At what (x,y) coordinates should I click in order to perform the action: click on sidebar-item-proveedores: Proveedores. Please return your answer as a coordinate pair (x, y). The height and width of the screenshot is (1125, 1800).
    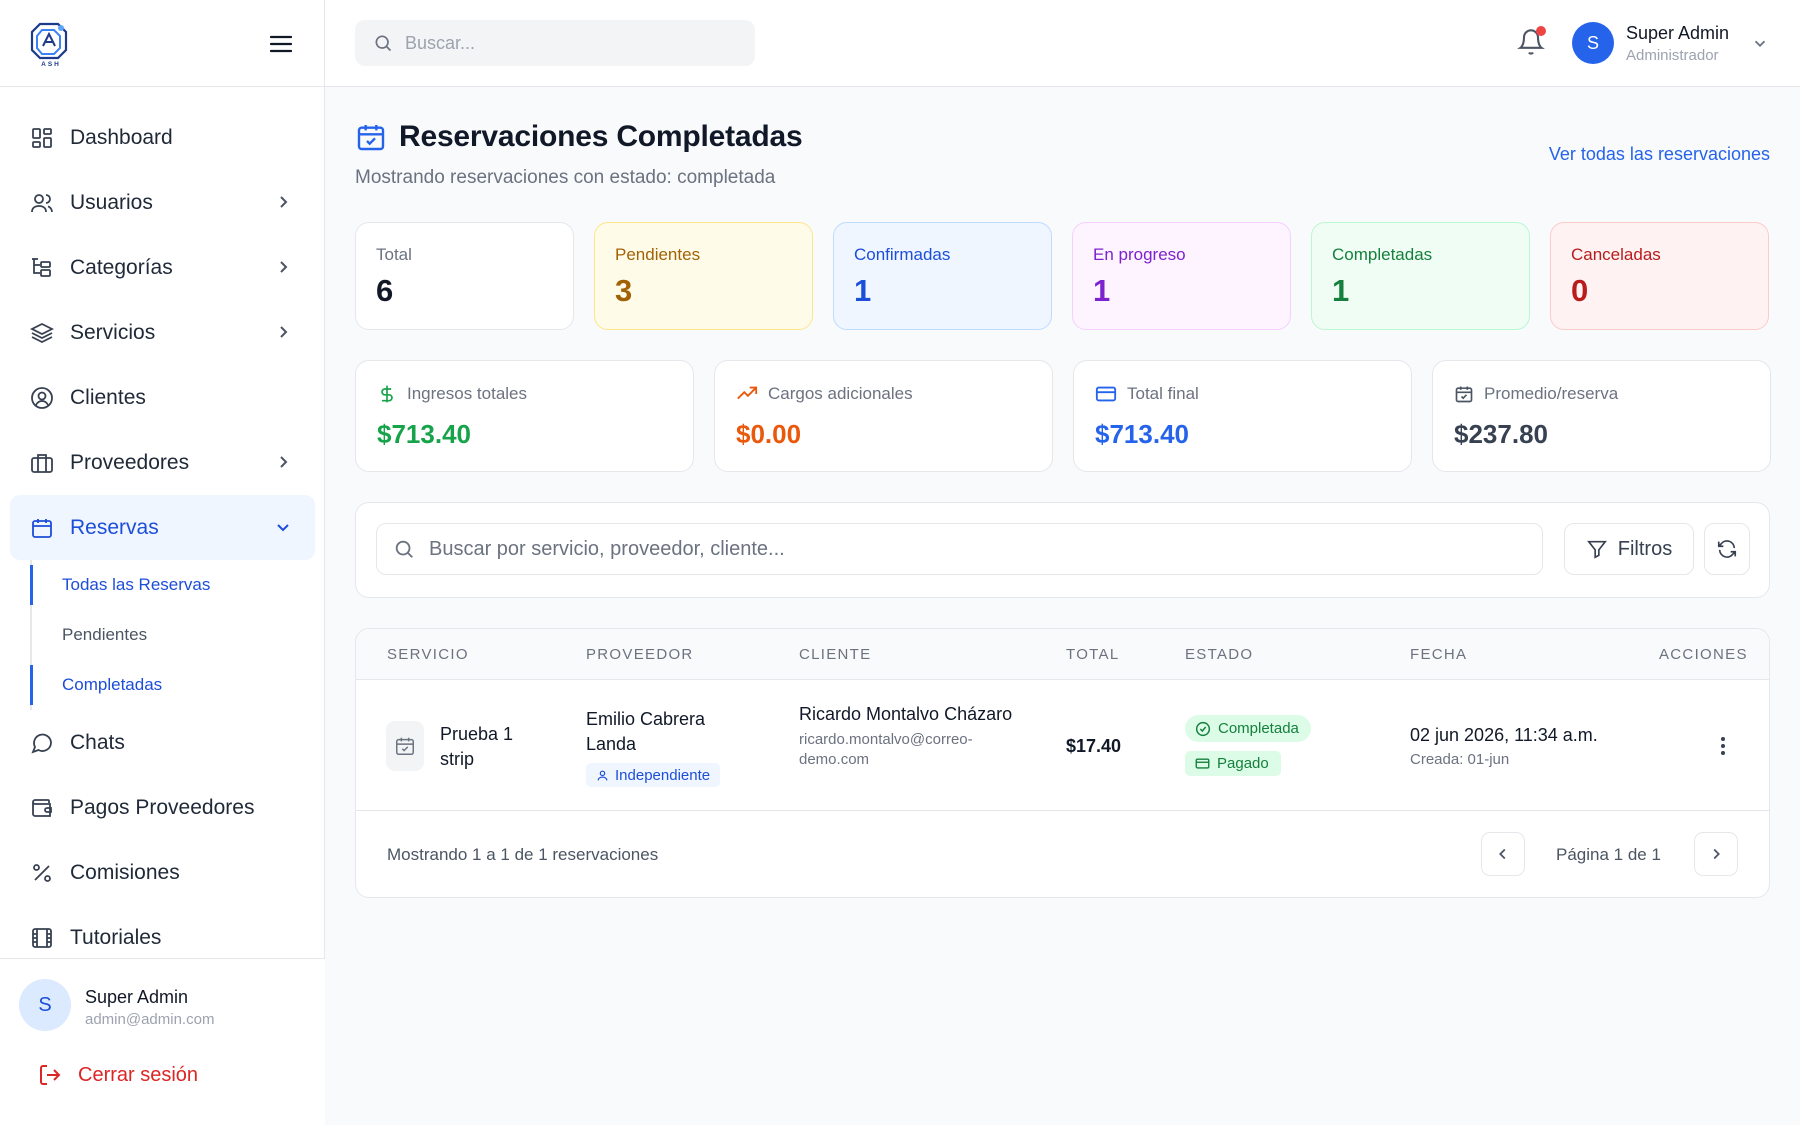
    Looking at the image, I should click on (162, 462).